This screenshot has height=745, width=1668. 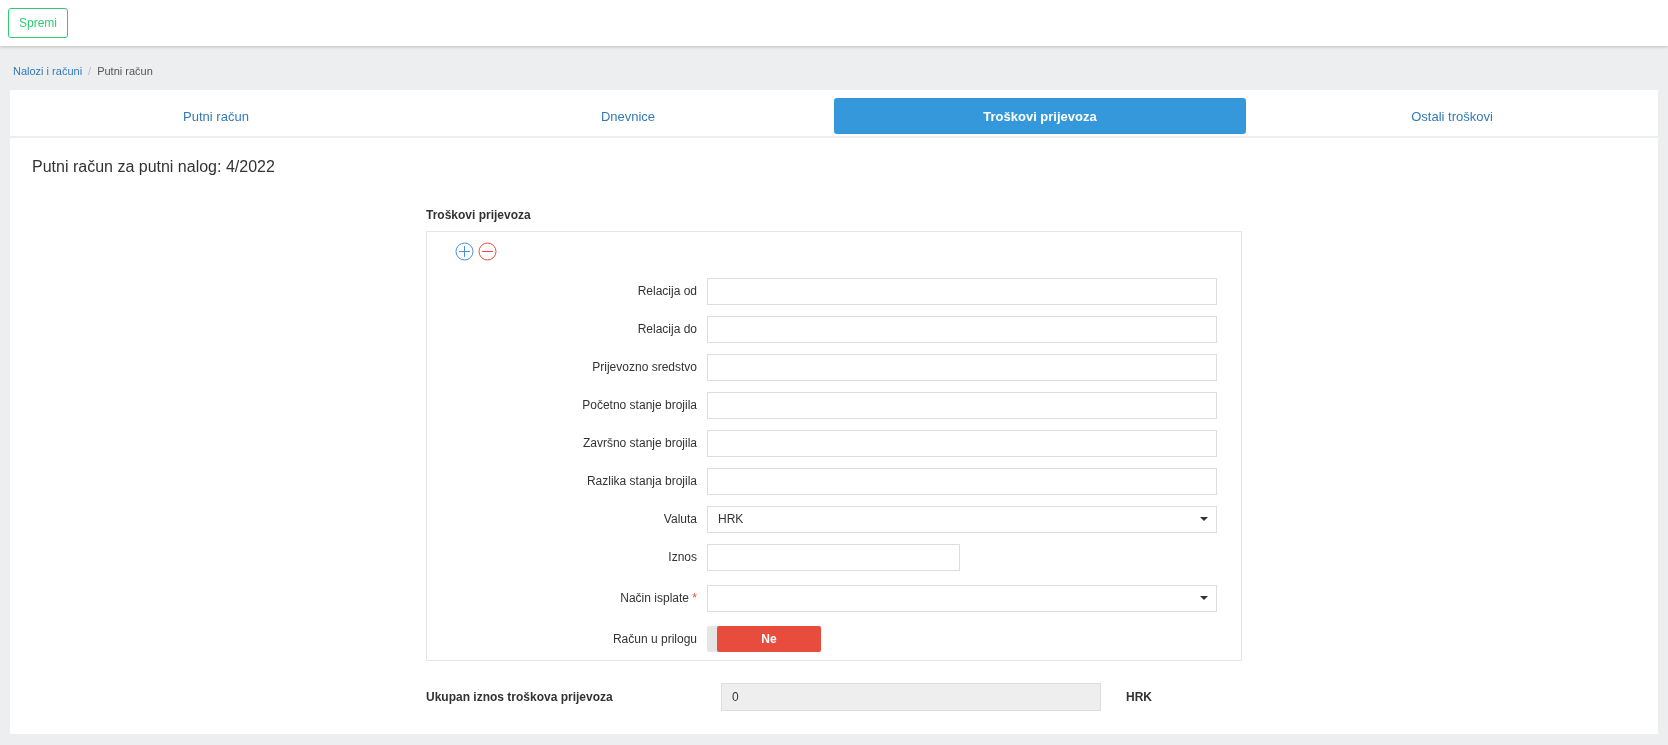 What do you see at coordinates (520, 697) in the screenshot?
I see `total-label: Ukupan iznos troškova prijevoza` at bounding box center [520, 697].